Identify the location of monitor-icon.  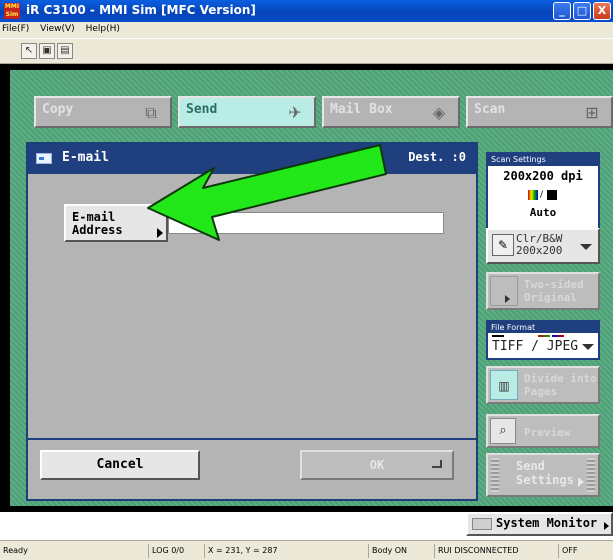
(482, 524).